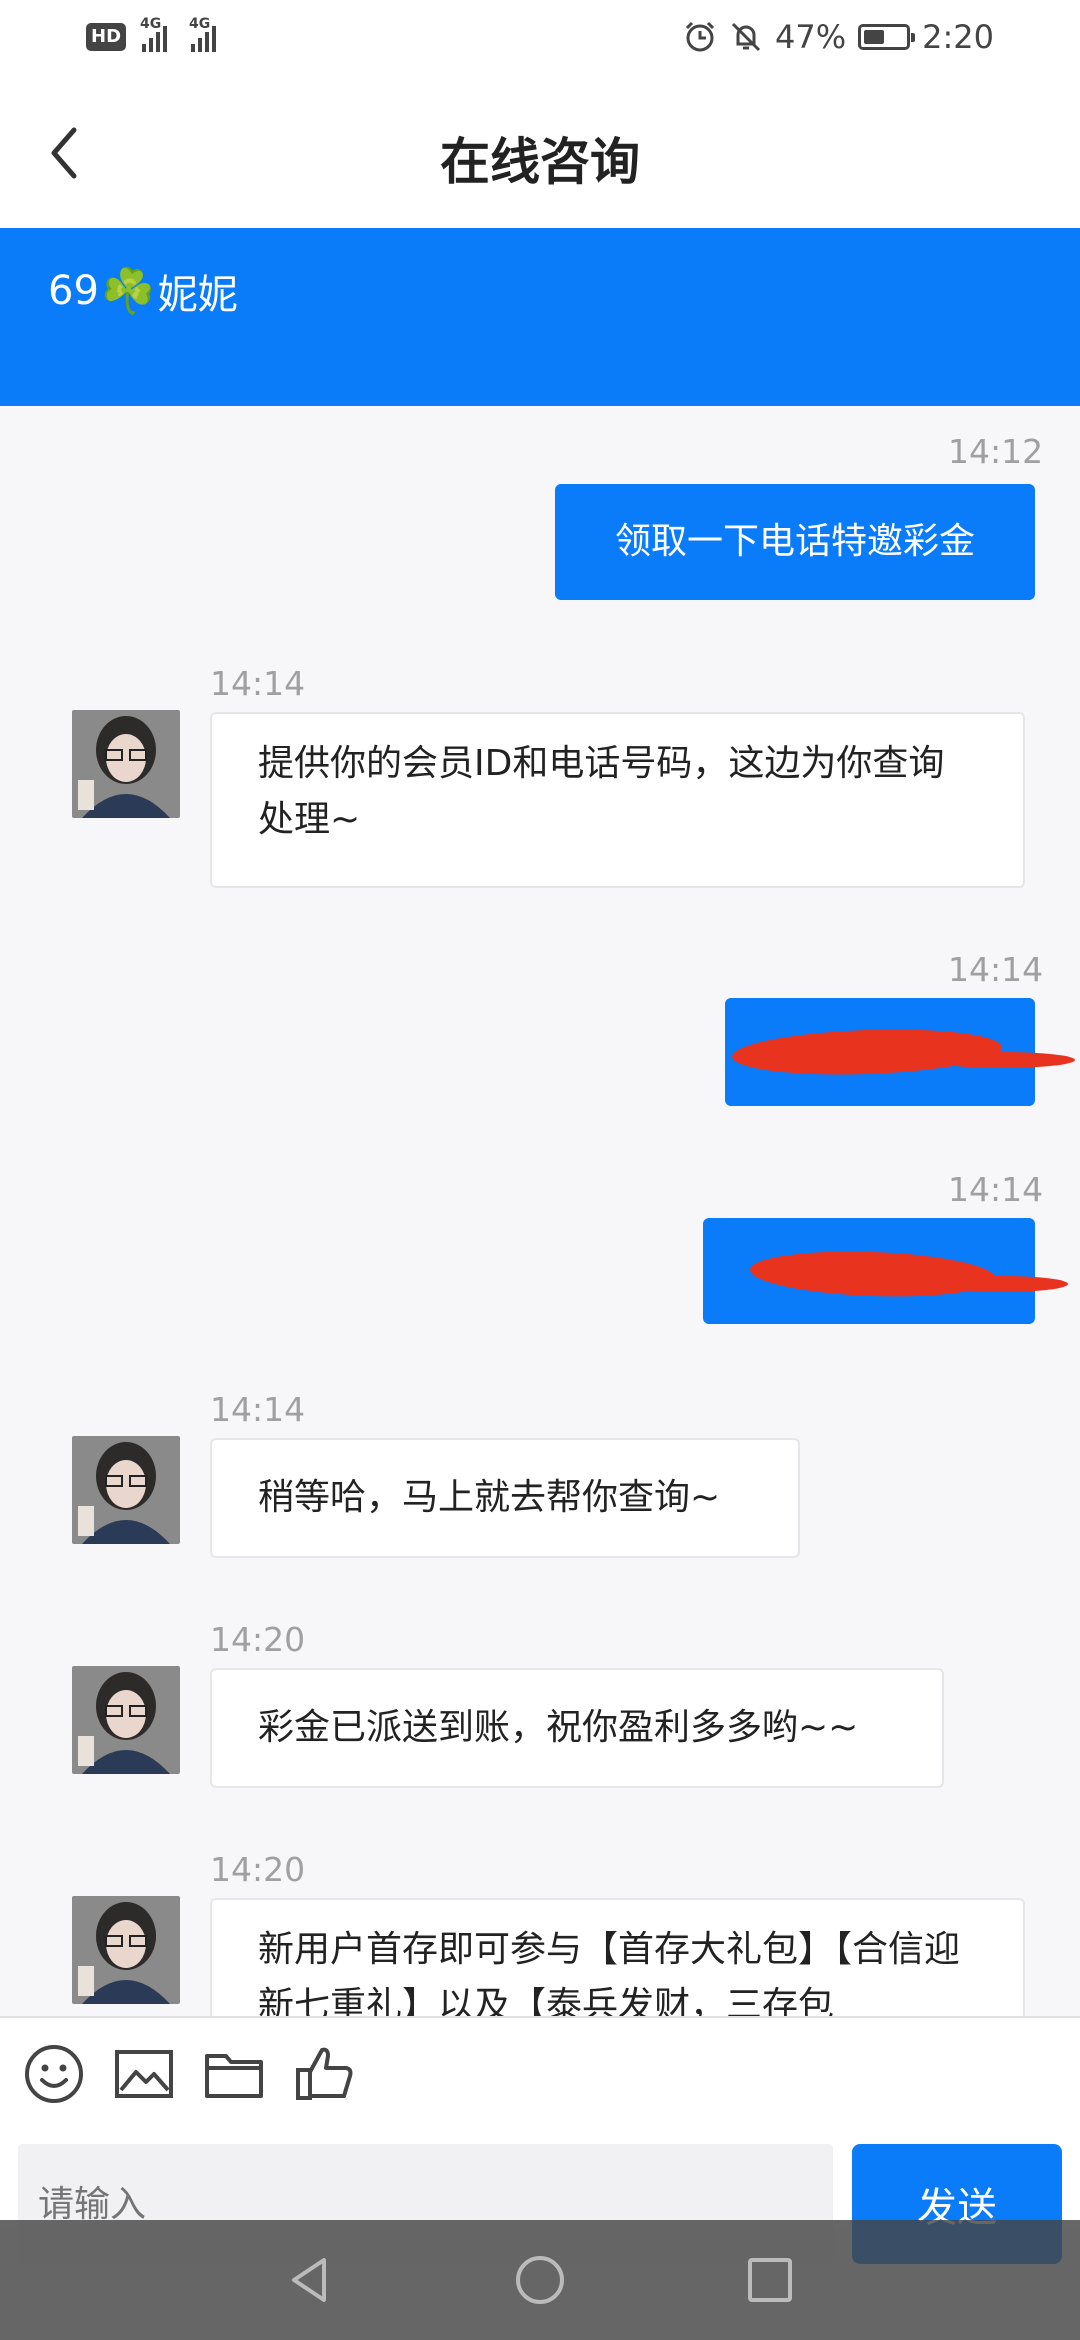  What do you see at coordinates (324, 2074) in the screenshot?
I see `thumbs-up-icon` at bounding box center [324, 2074].